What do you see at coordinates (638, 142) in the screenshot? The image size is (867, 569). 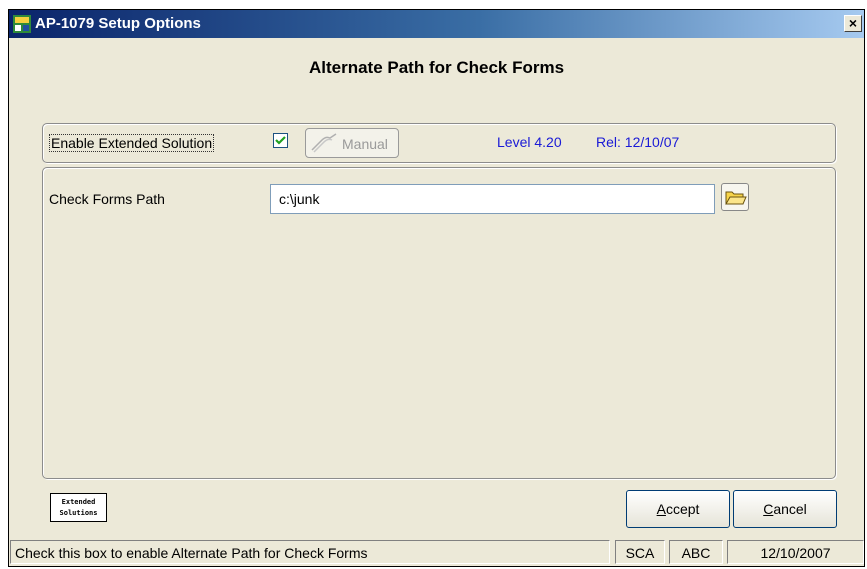 I see `release-text: Rel: 12/10/07` at bounding box center [638, 142].